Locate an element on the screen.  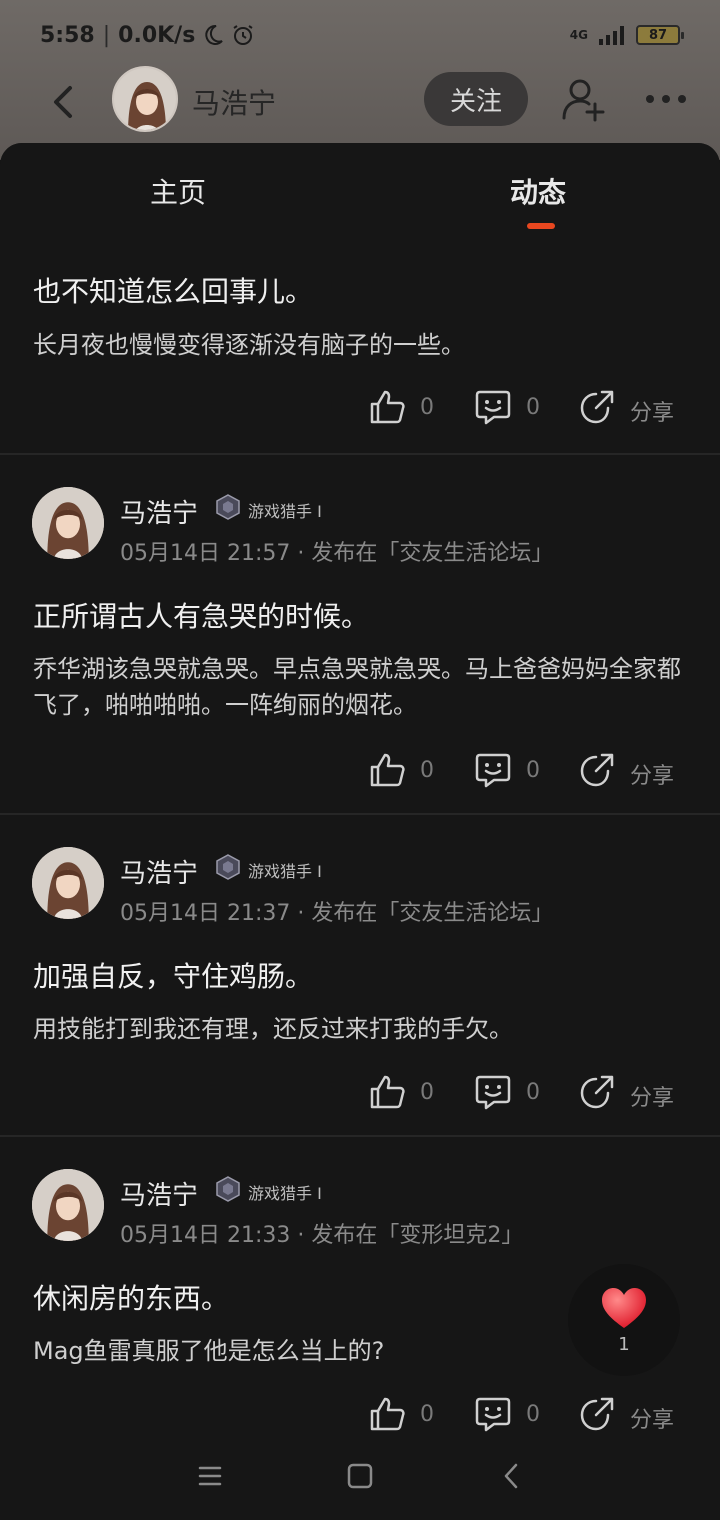
home-icon is located at coordinates (360, 1476).